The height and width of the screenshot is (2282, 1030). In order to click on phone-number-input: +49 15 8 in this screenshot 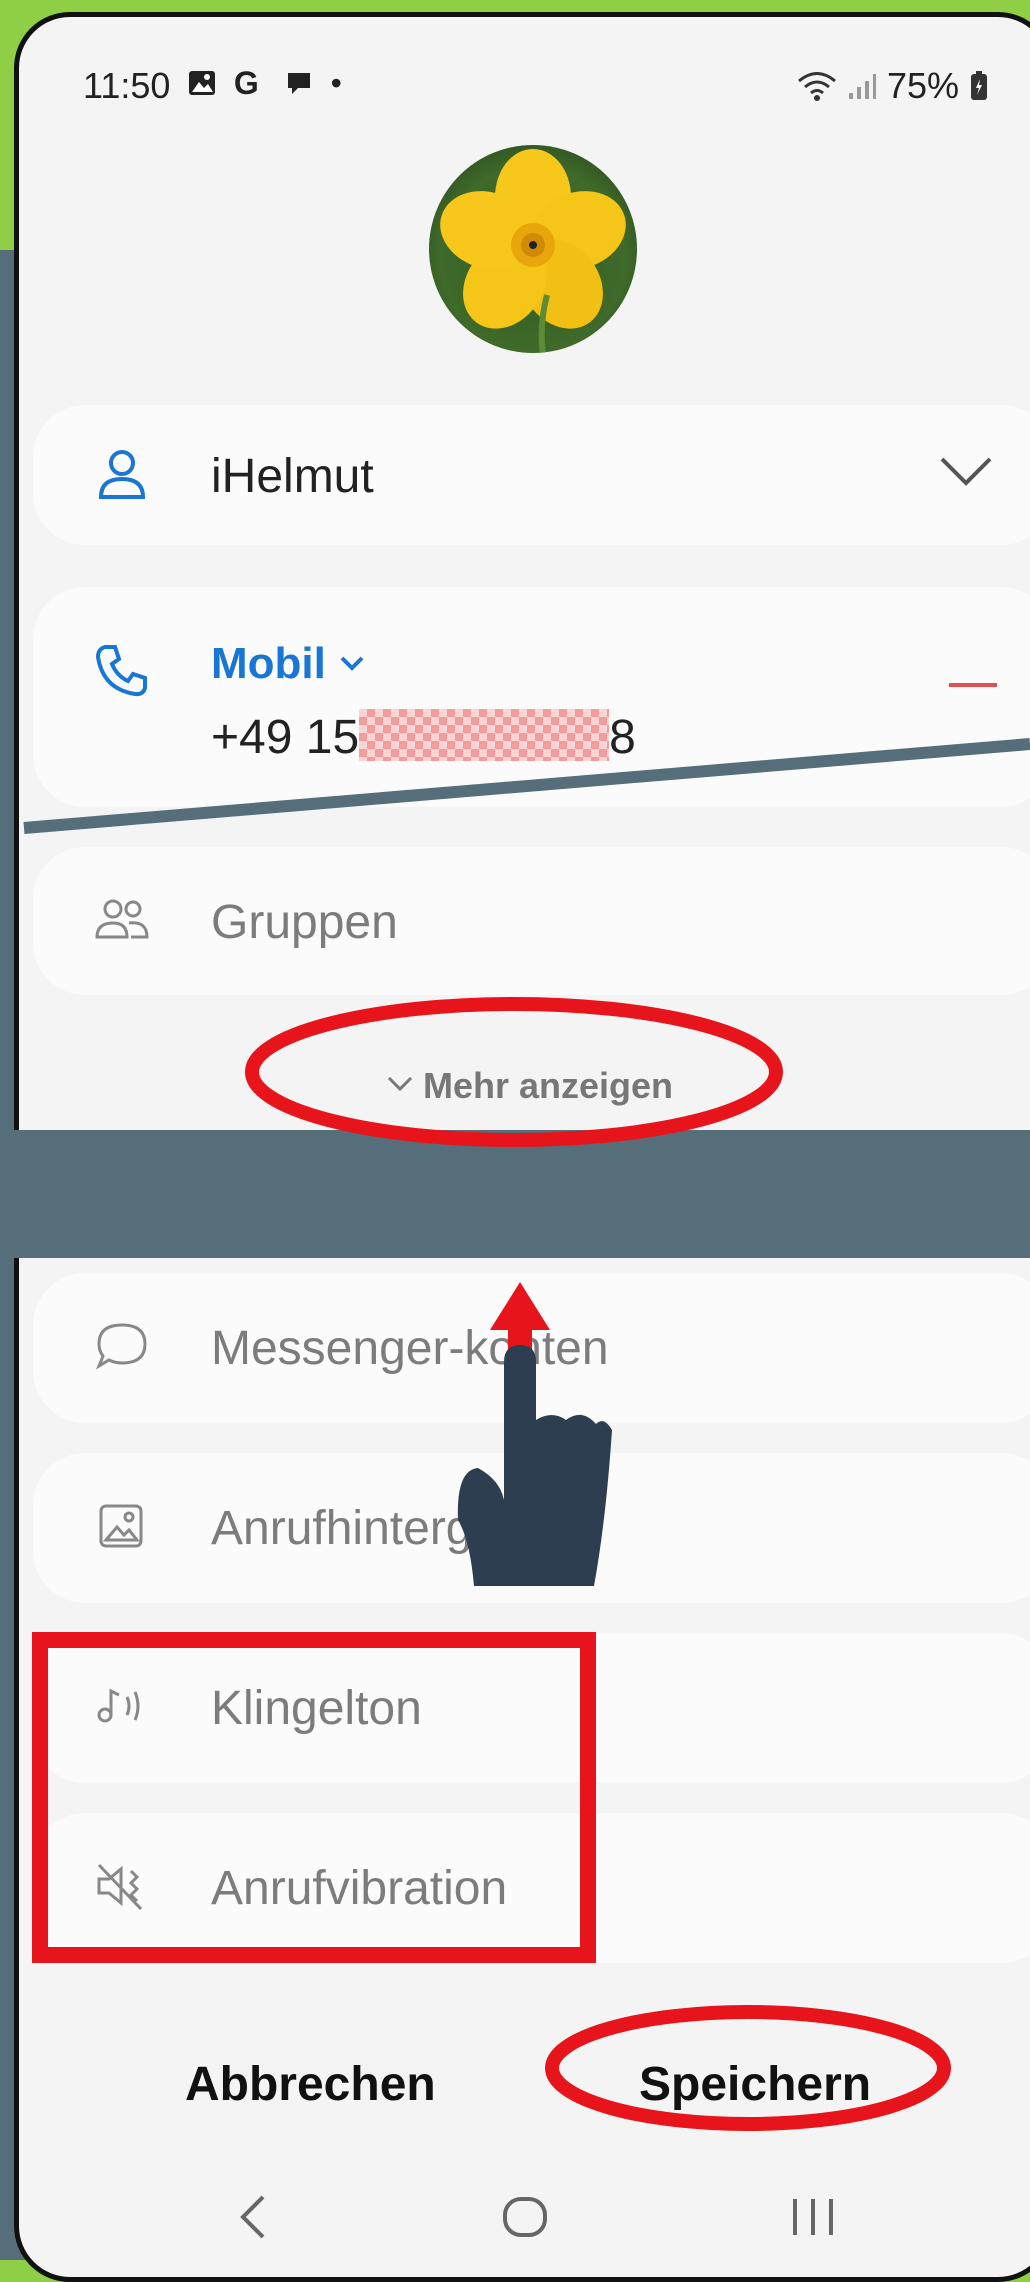, I will do `click(423, 737)`.